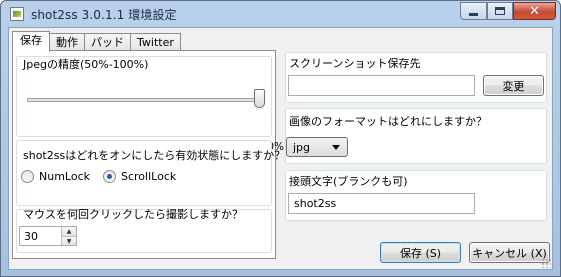 The width and height of the screenshot is (561, 277). I want to click on scrolllock-label: ScrollLock, so click(149, 176).